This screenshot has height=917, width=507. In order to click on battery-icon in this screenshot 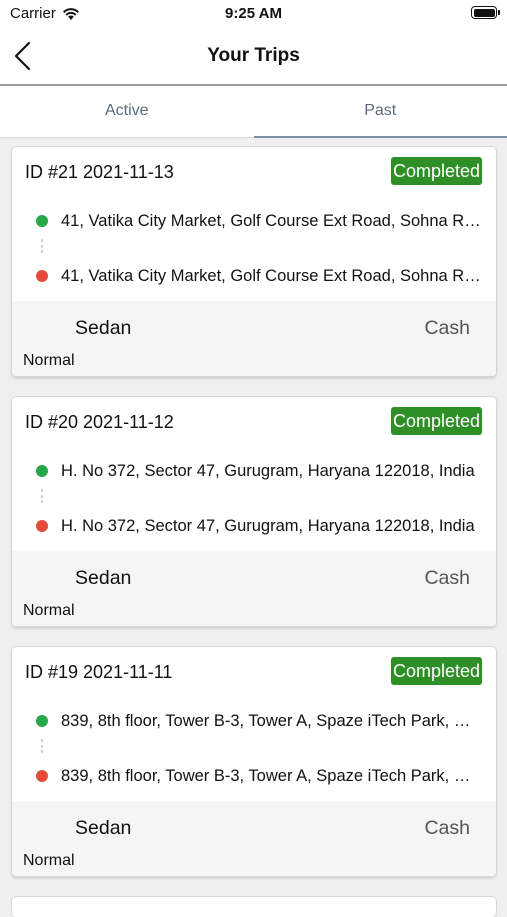, I will do `click(484, 12)`.